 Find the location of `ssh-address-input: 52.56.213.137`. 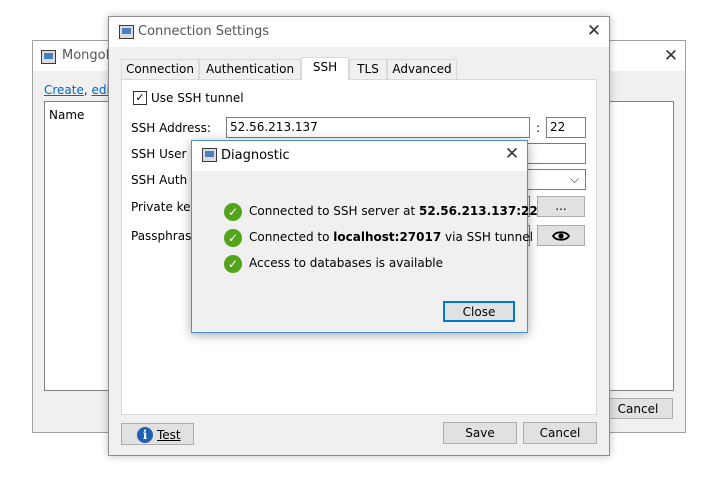

ssh-address-input: 52.56.213.137 is located at coordinates (378, 127).